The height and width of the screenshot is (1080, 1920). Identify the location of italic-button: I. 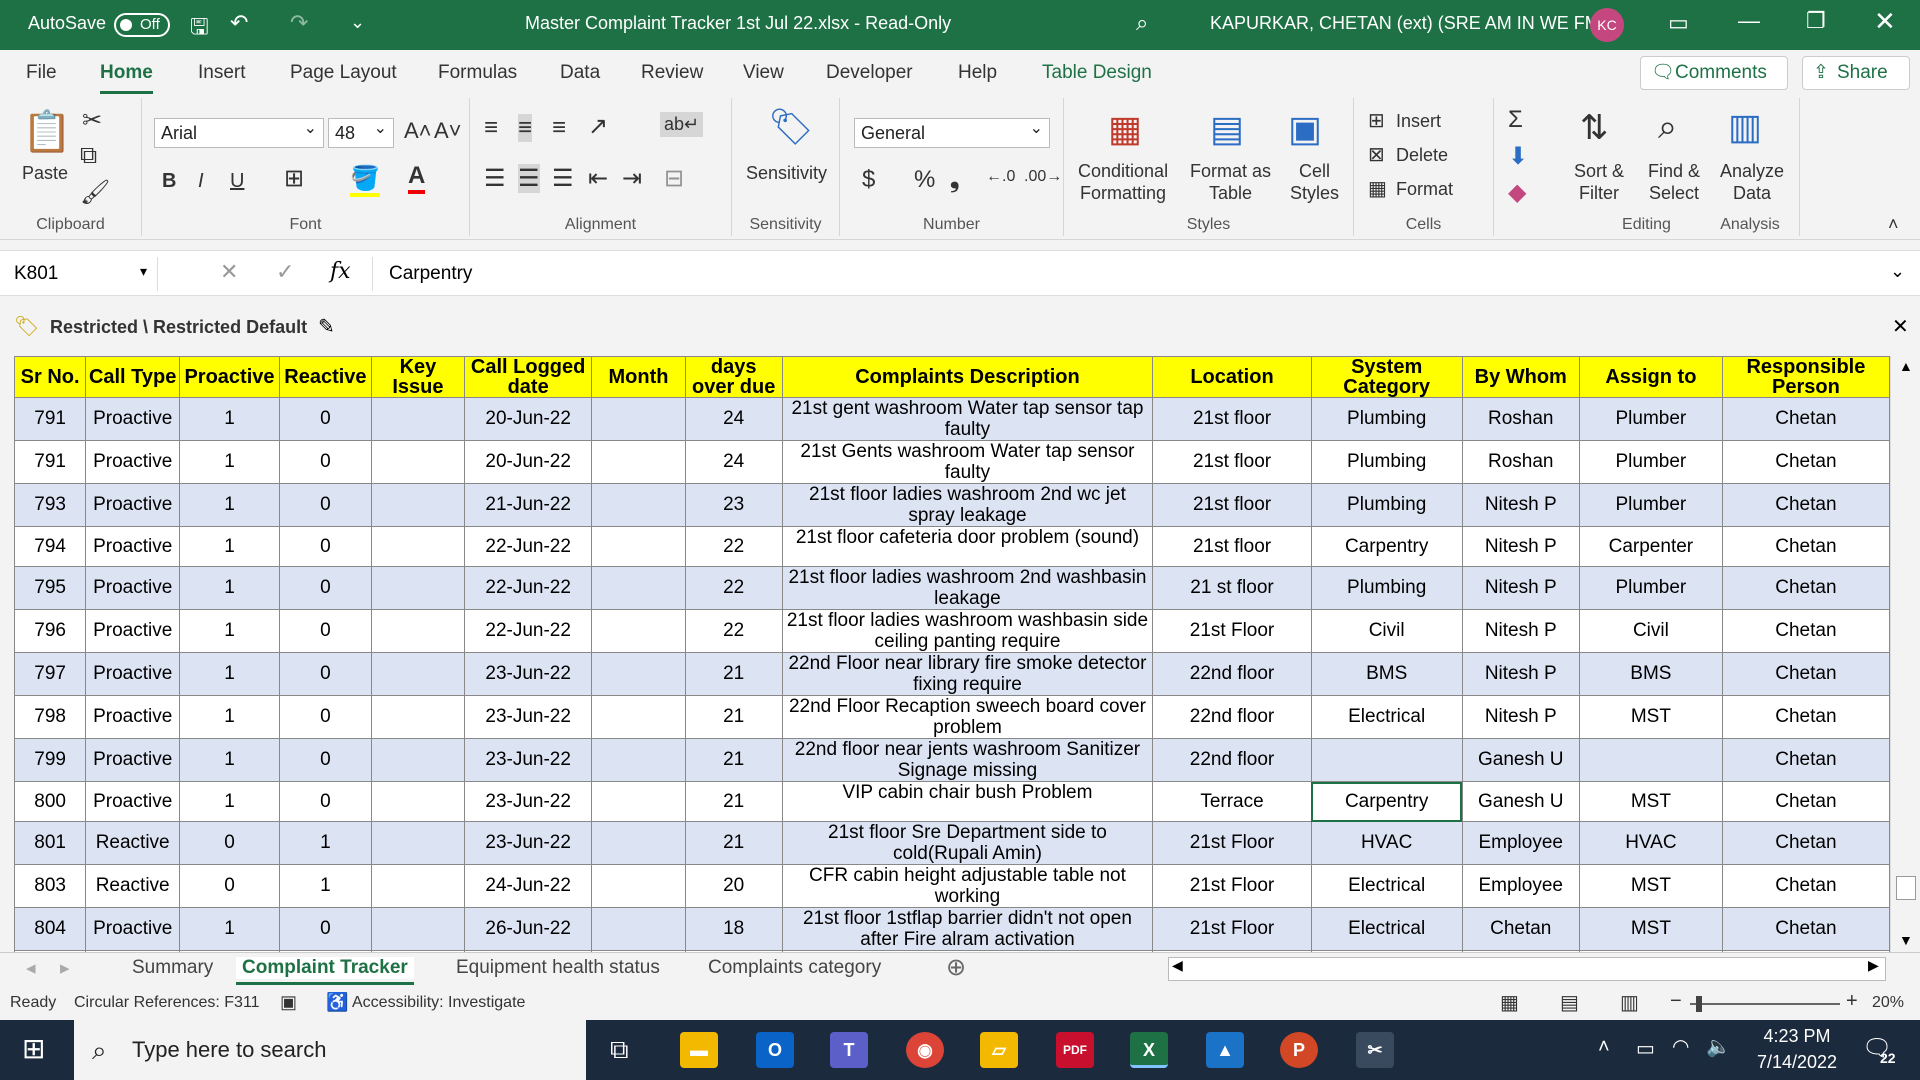
(201, 181).